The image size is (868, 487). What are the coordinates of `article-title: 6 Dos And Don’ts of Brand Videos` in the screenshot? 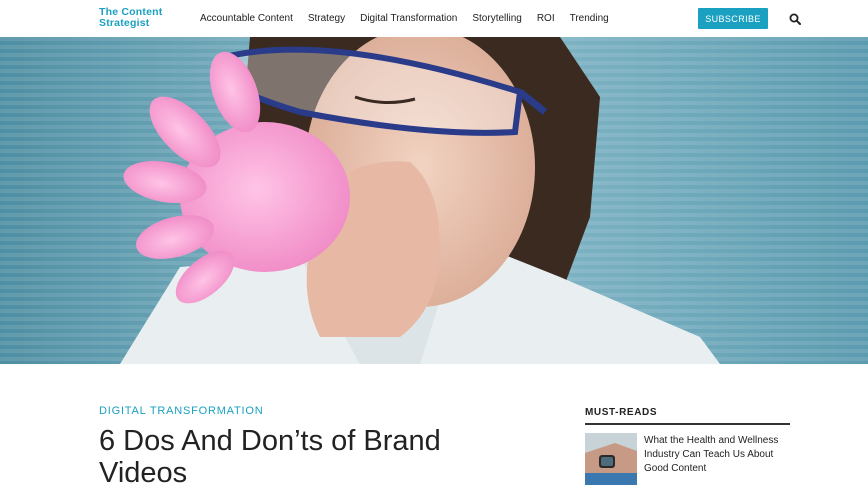 It's located at (270, 456).